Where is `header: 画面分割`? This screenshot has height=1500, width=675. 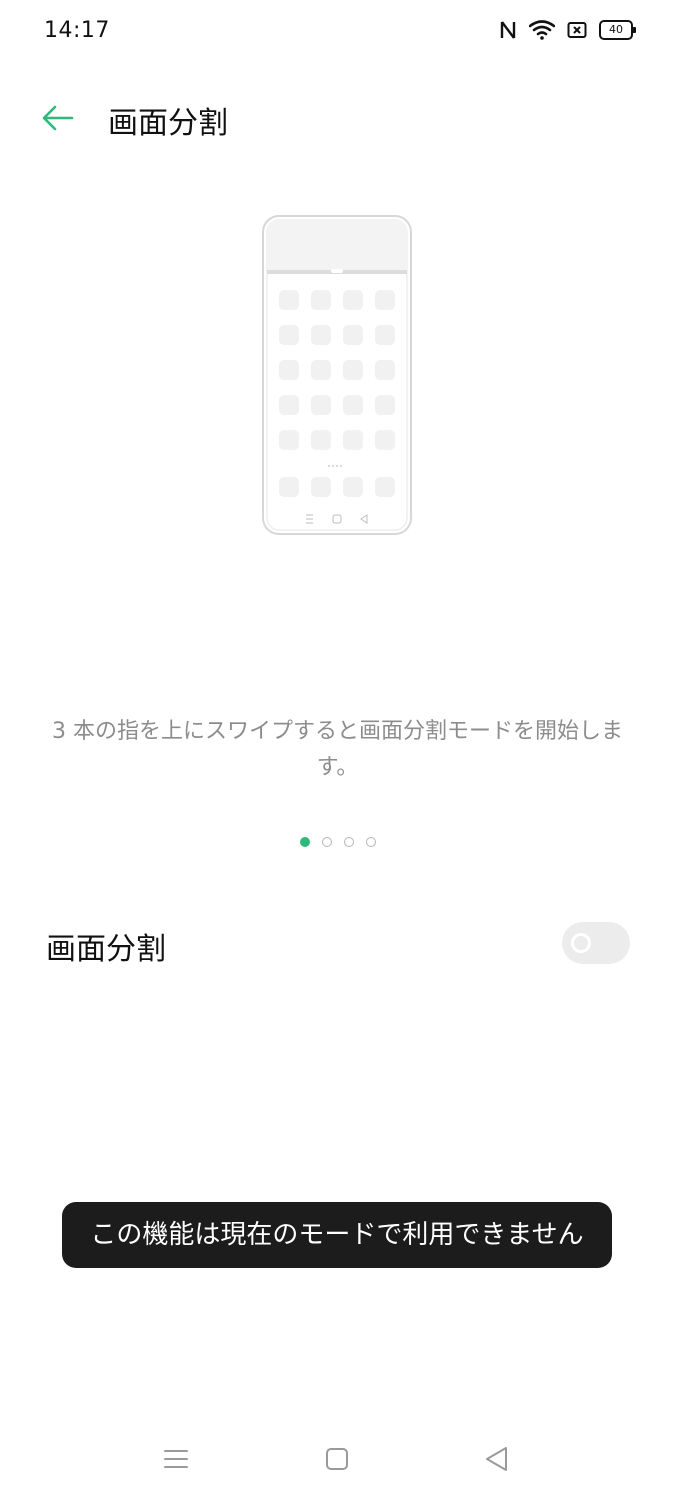 header: 画面分割 is located at coordinates (337, 118).